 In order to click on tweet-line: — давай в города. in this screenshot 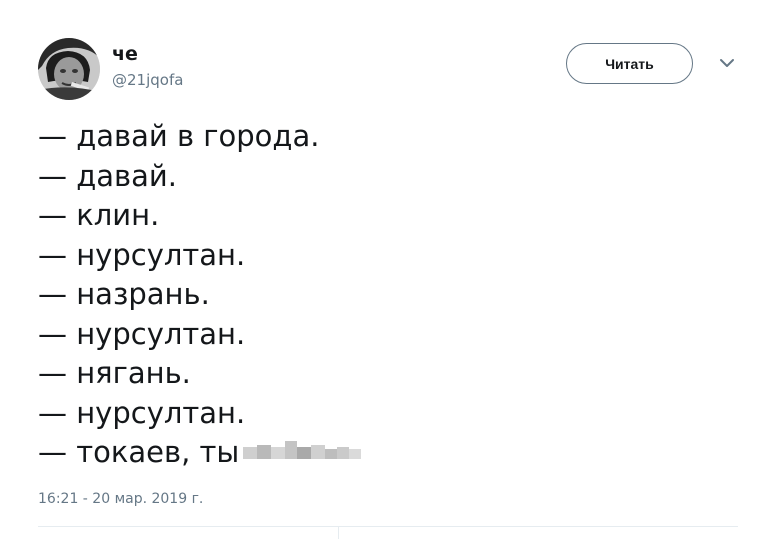, I will do `click(179, 136)`.